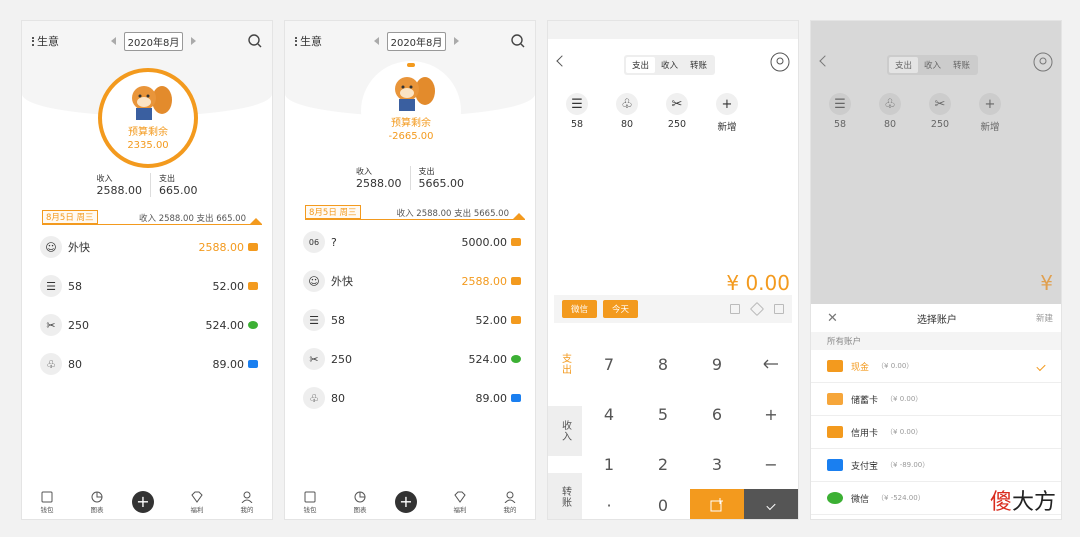  I want to click on key-5: 5, so click(663, 414).